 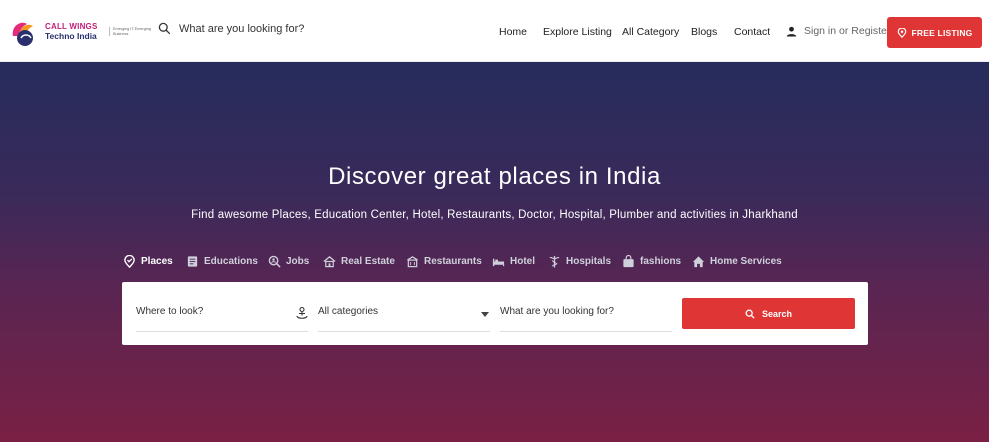 I want to click on nav-all-category: All Category, so click(x=650, y=32).